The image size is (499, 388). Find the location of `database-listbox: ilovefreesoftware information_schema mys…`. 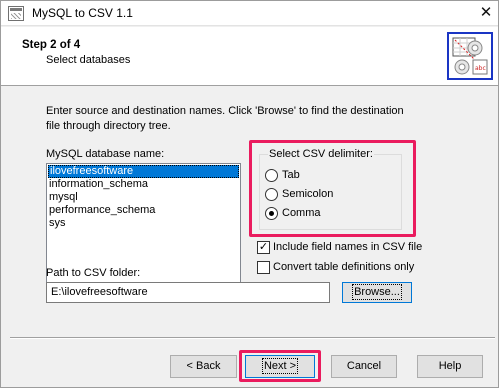

database-listbox: ilovefreesoftware information_schema mys… is located at coordinates (143, 223).